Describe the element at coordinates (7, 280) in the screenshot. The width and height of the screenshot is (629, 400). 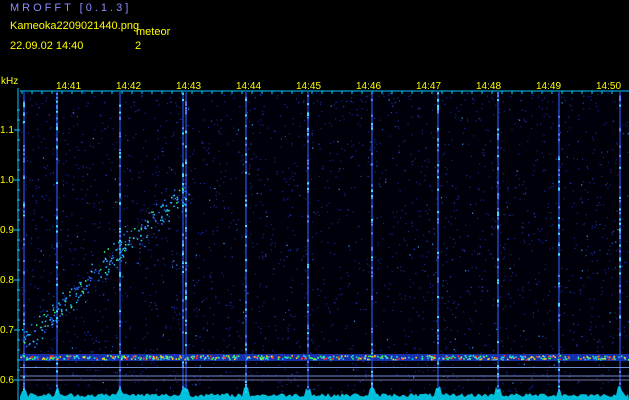
I see `y-tick-label: 0.8` at that location.